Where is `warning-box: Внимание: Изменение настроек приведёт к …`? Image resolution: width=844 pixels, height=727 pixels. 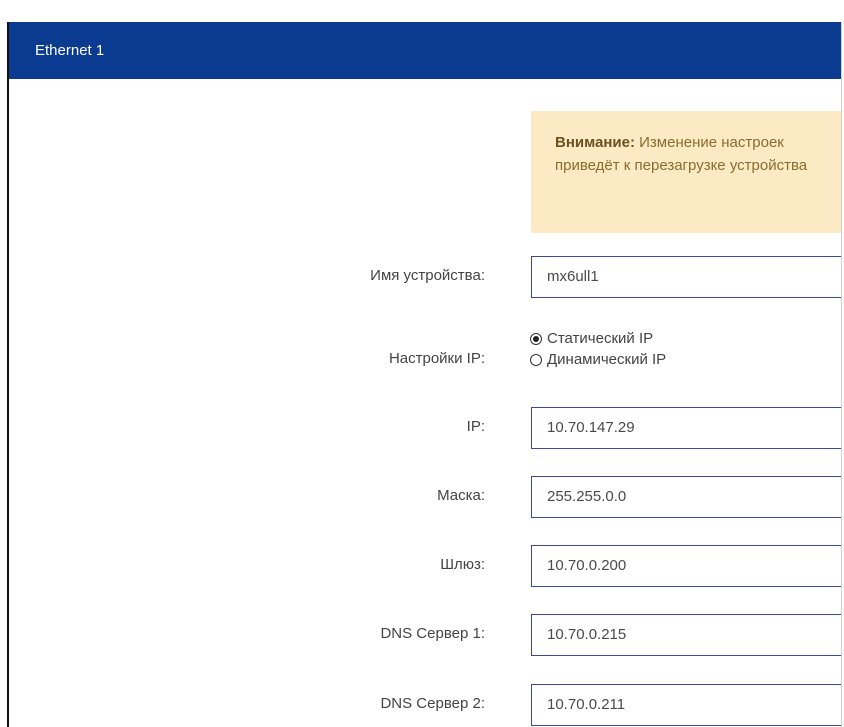
warning-box: Внимание: Изменение настроек приведёт к … is located at coordinates (686, 172).